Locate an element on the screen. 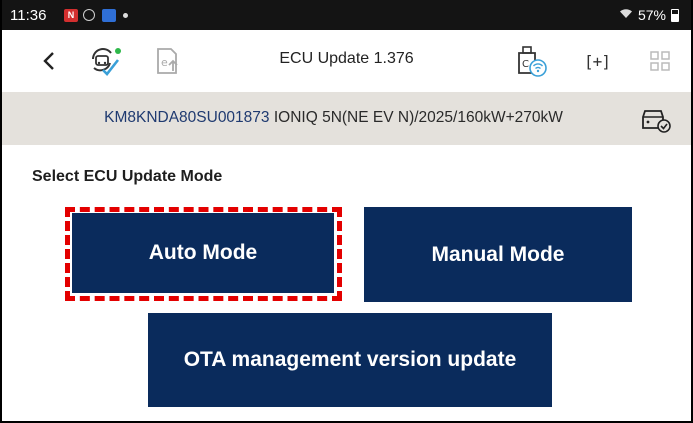  vci-connection-button: C is located at coordinates (531, 61).